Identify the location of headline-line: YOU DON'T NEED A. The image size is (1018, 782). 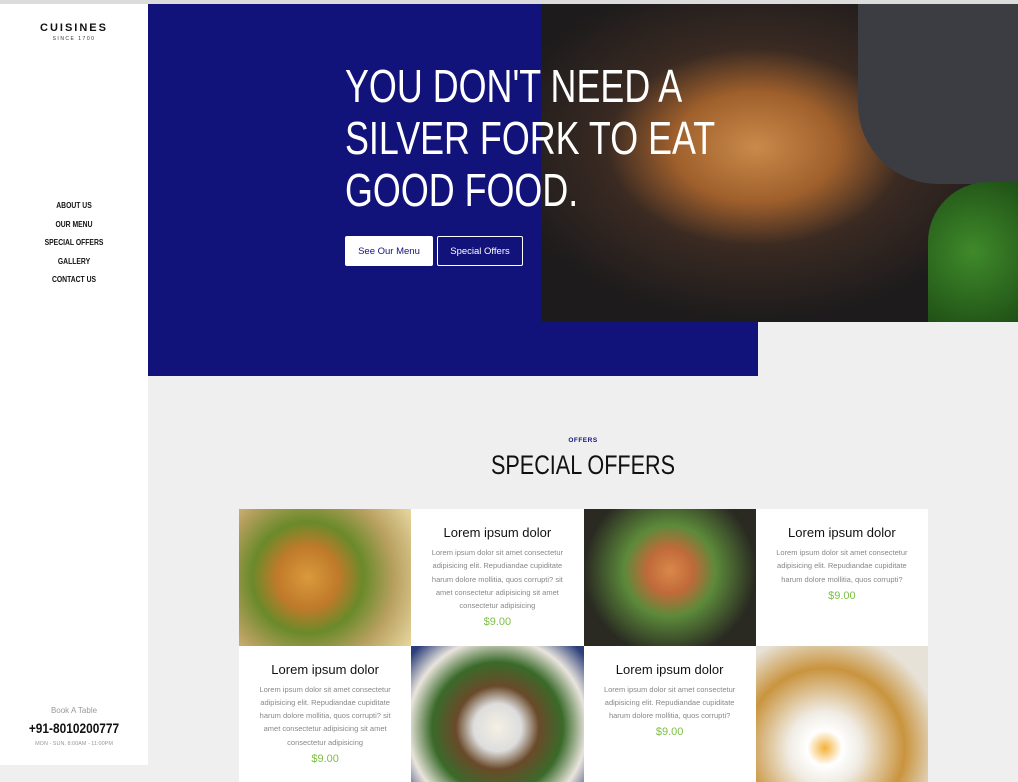
(516, 86).